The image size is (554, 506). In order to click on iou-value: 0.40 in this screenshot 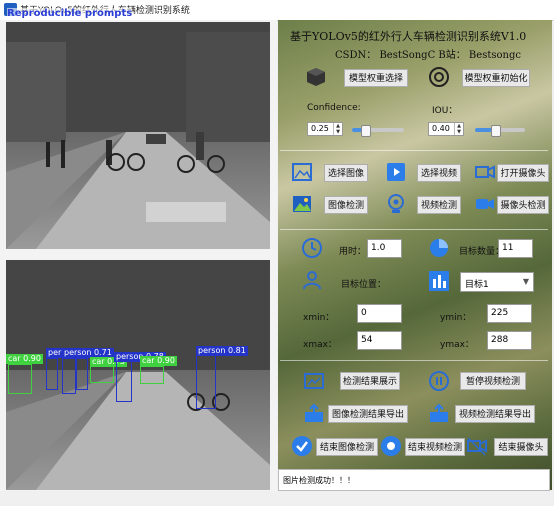, I will do `click(441, 128)`.